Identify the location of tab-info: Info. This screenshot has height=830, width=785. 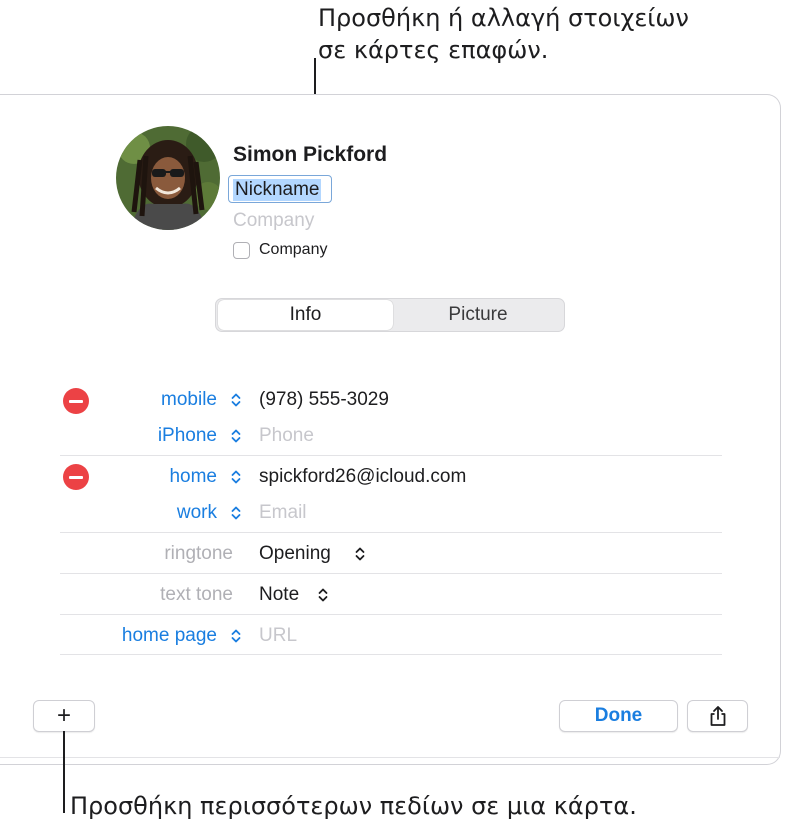
(305, 315).